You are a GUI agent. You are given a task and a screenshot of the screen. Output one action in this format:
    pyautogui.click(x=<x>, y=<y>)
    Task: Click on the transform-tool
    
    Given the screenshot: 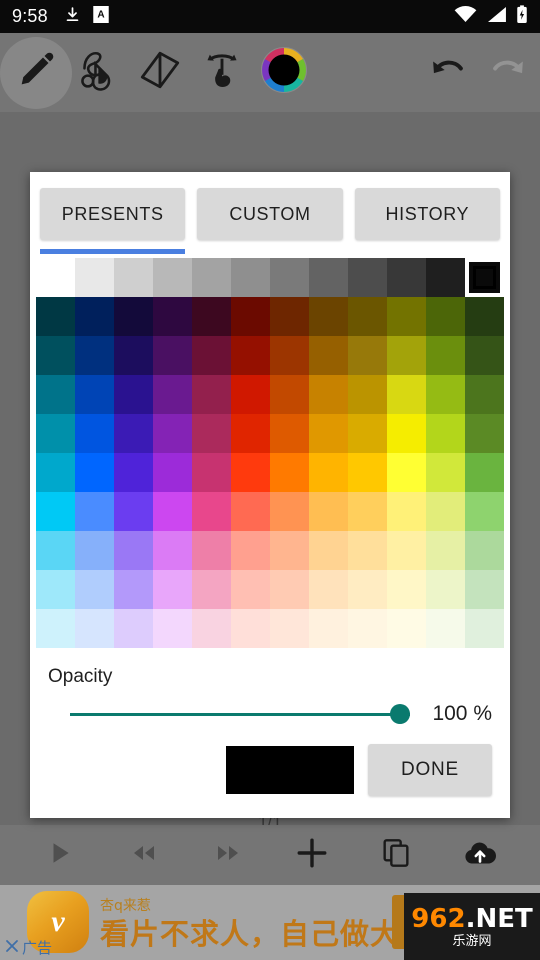 What is the action you would take?
    pyautogui.click(x=222, y=73)
    